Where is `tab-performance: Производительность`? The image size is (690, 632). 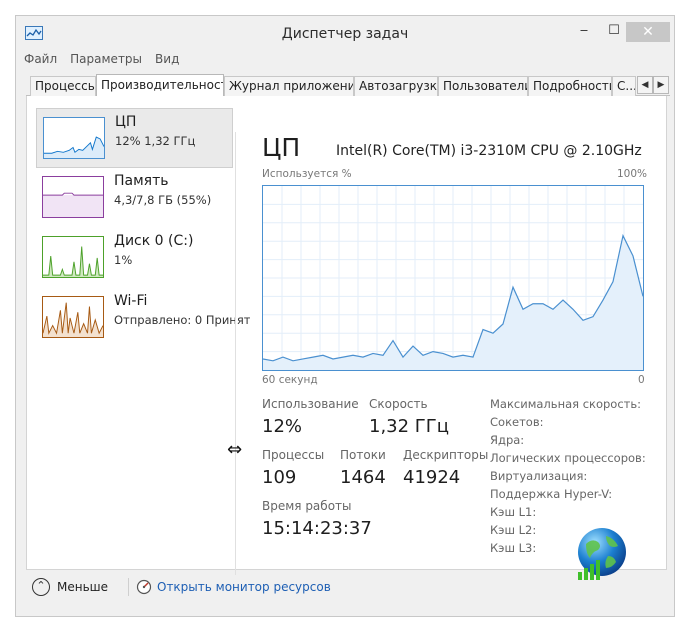
tab-performance: Производительность is located at coordinates (160, 85).